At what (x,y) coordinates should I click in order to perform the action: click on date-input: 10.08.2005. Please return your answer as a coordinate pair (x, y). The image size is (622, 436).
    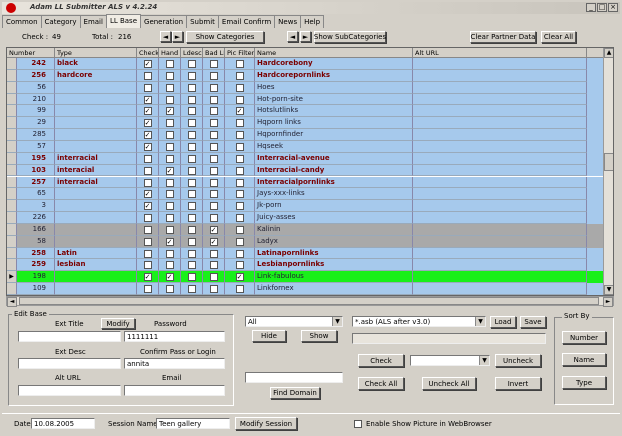
    Looking at the image, I should click on (63, 423).